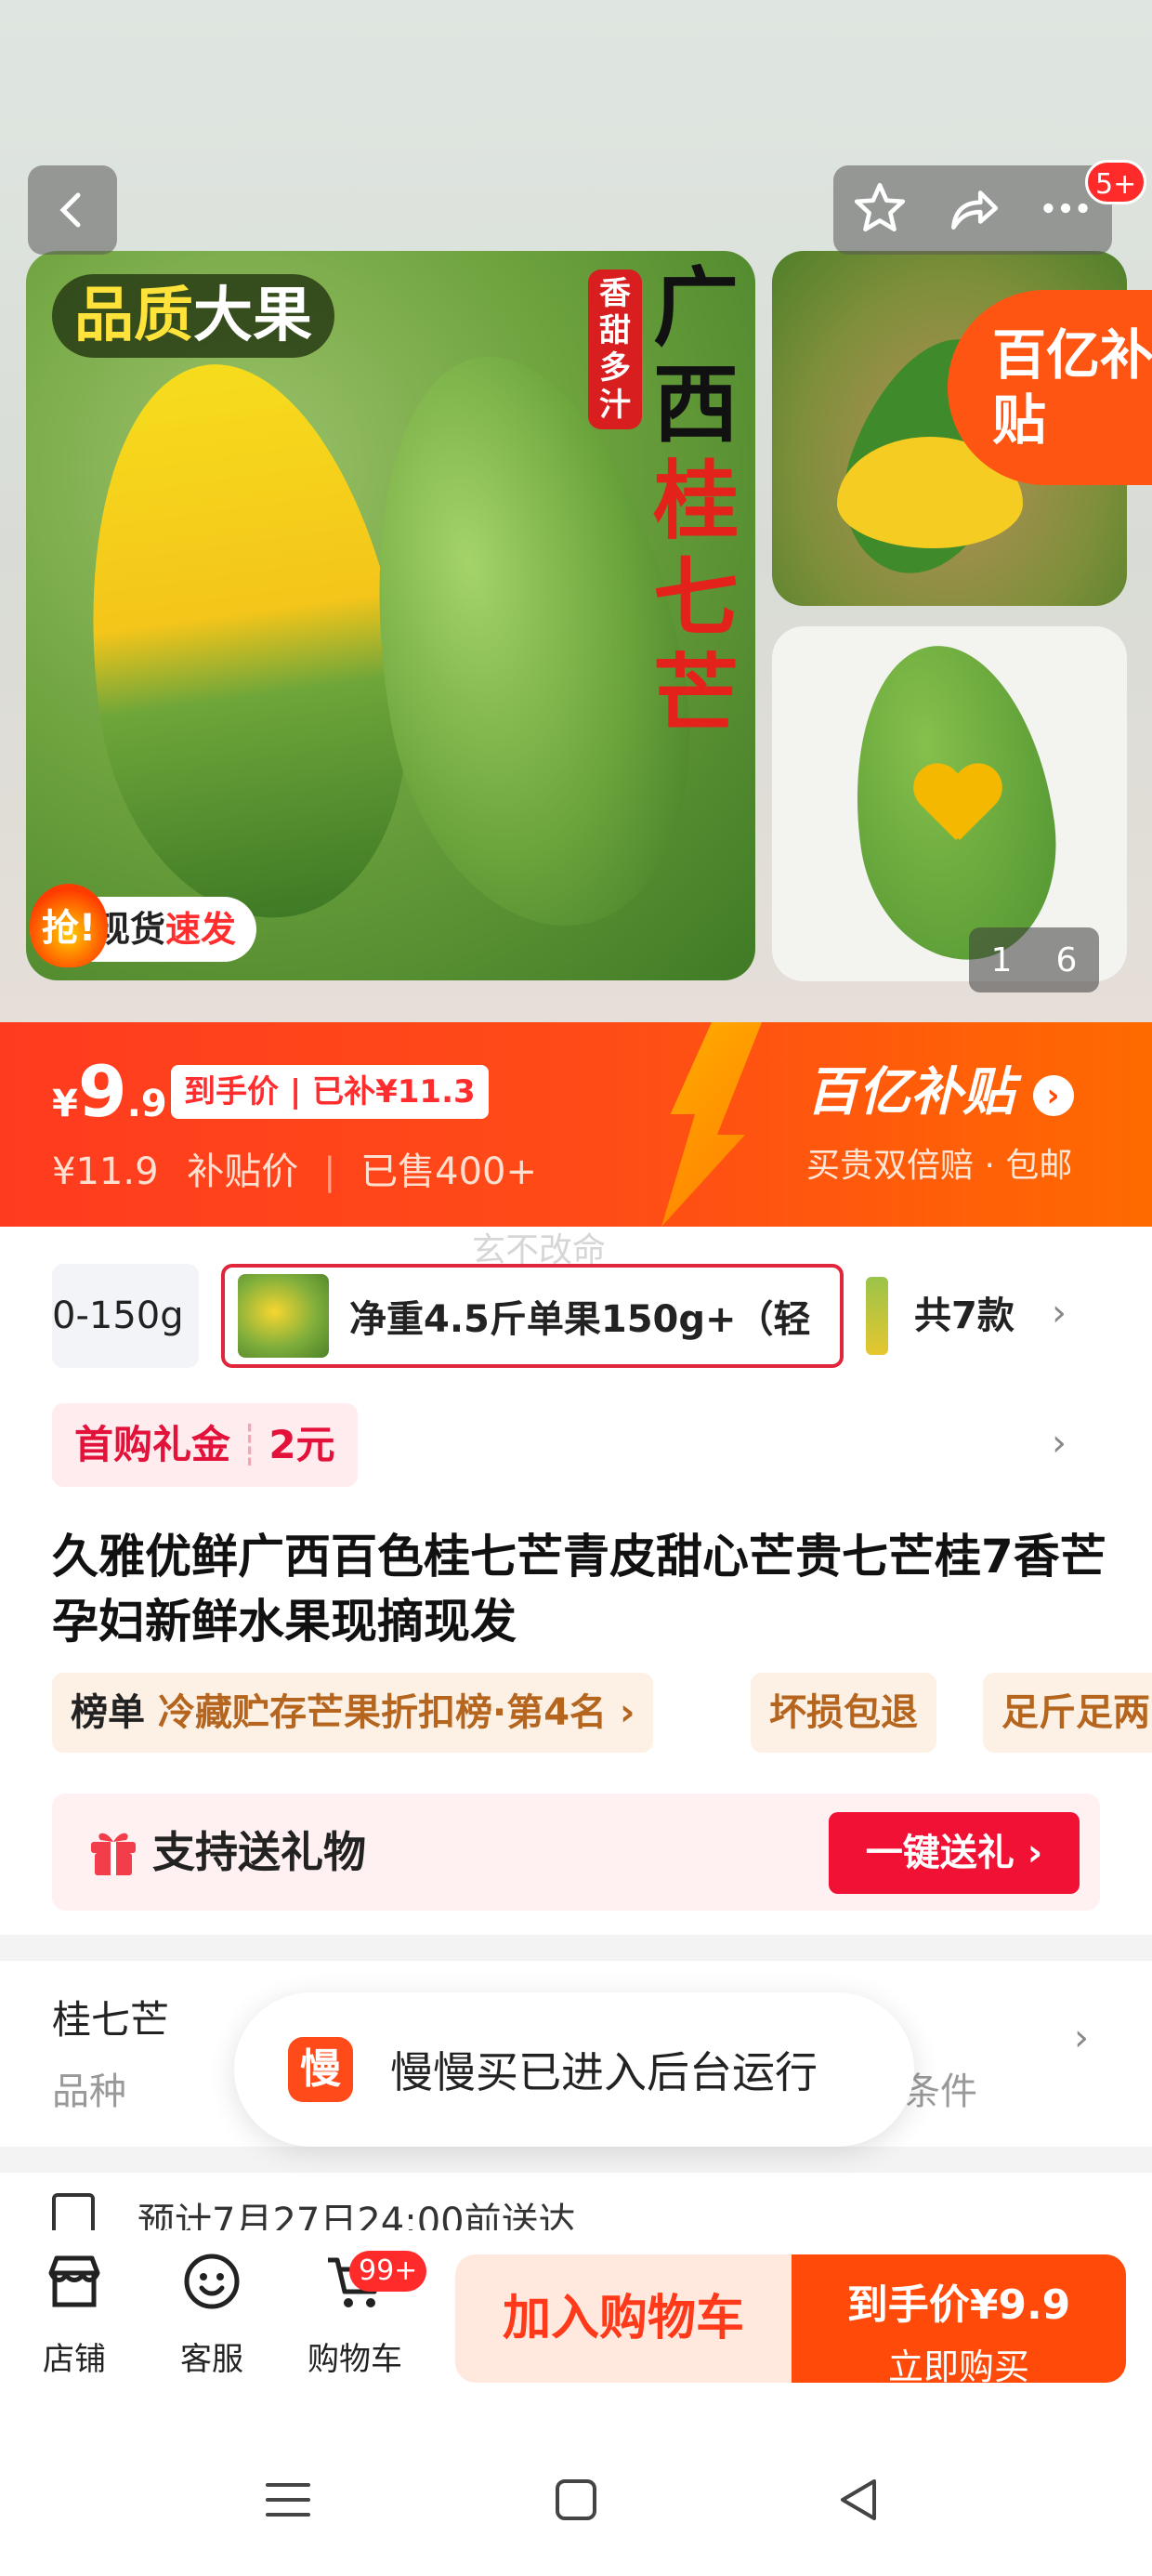 This screenshot has height=2576, width=1152. I want to click on cart-count-badge: 99+, so click(388, 2271).